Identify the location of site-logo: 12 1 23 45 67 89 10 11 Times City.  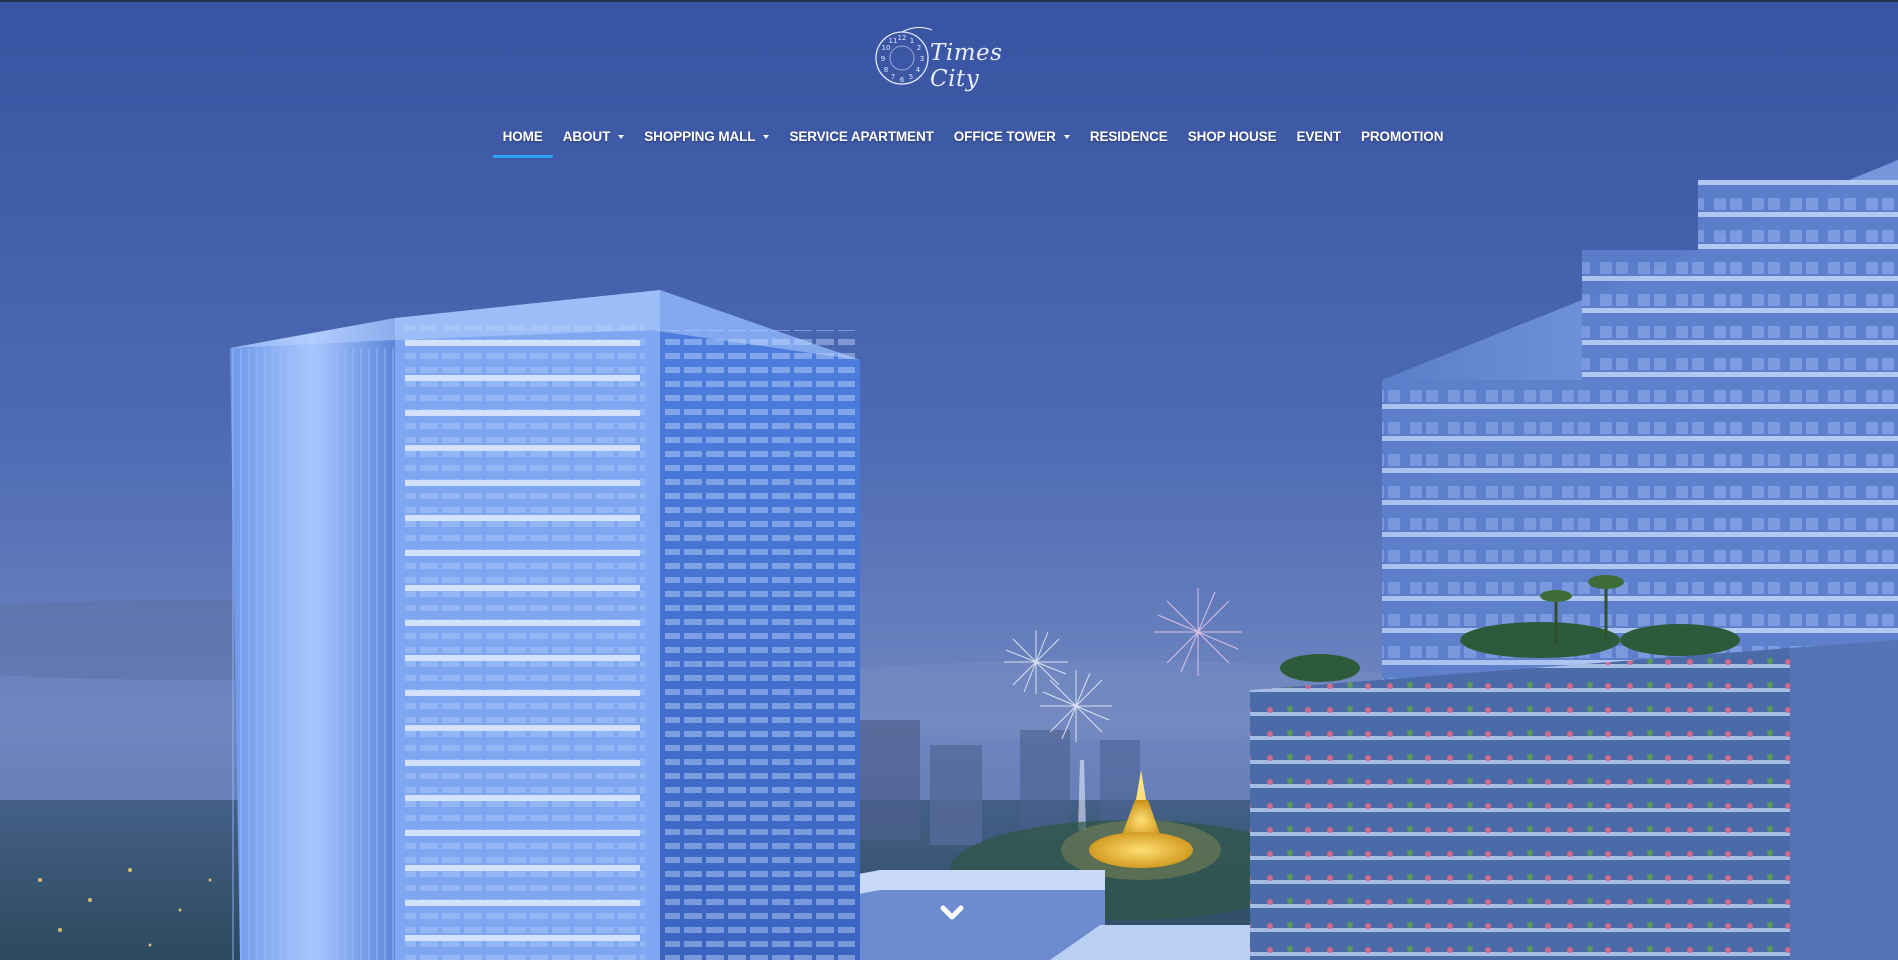
(952, 57).